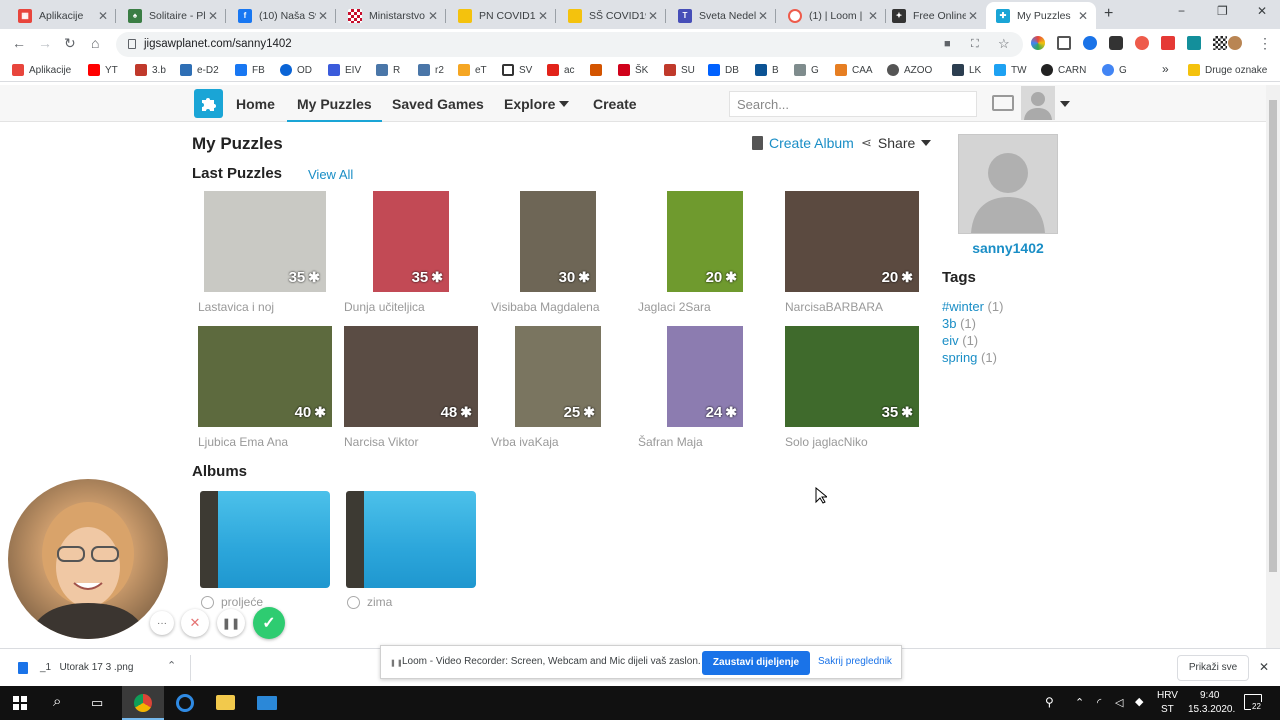 Image resolution: width=1280 pixels, height=720 pixels. What do you see at coordinates (834, 307) in the screenshot?
I see `puzzle-title: NarcisaBARBARA` at bounding box center [834, 307].